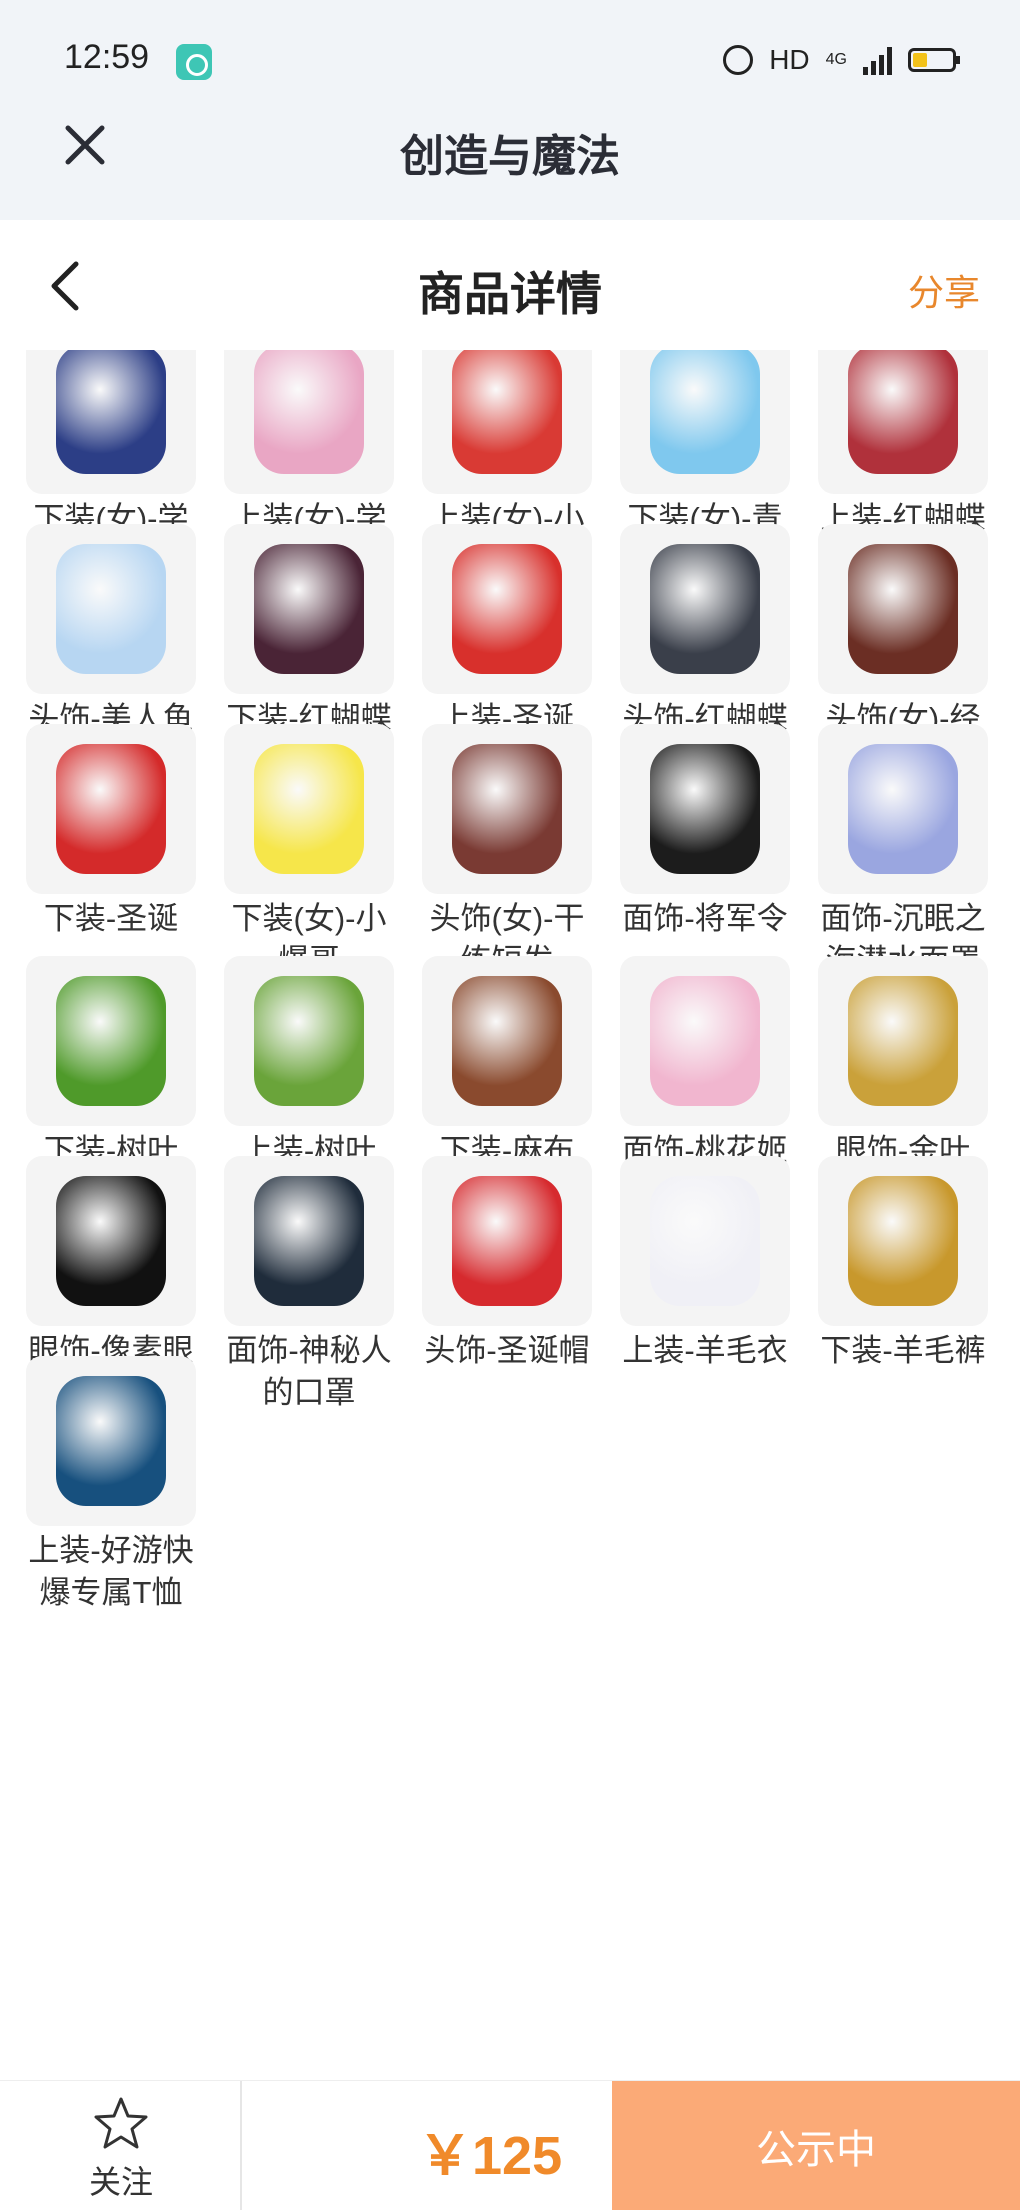 Image resolution: width=1020 pixels, height=2210 pixels. I want to click on network-4g-label: 4G, so click(836, 59).